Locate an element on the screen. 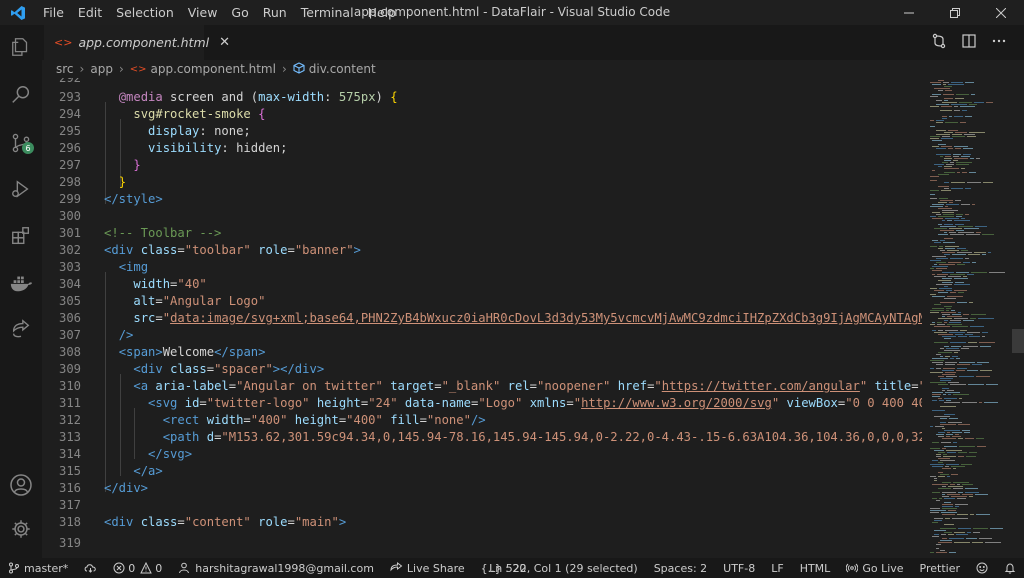 This screenshot has height=578, width=1024. menu-edit: Edit is located at coordinates (90, 12).